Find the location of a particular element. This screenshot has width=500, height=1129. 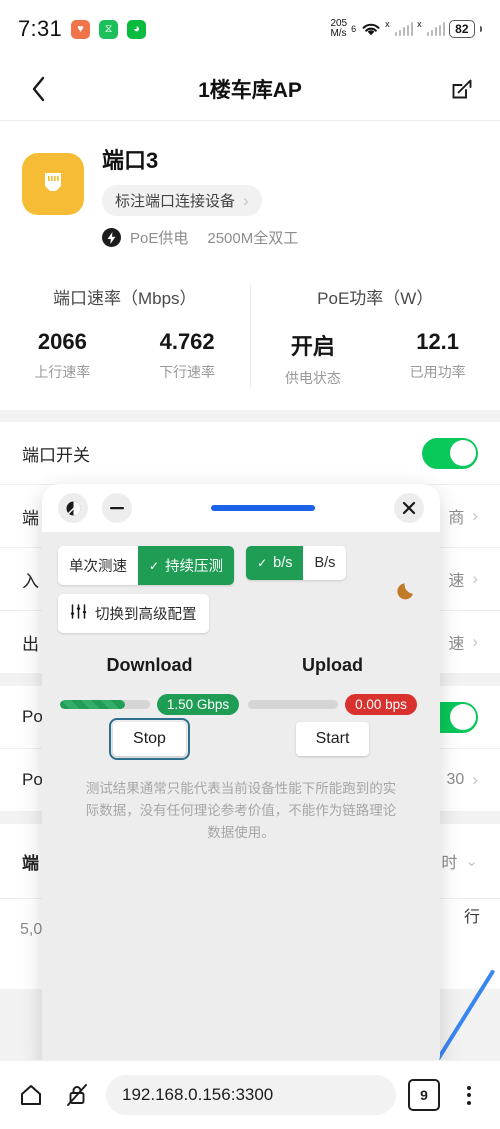

stat-value: 开启 is located at coordinates (312, 346).